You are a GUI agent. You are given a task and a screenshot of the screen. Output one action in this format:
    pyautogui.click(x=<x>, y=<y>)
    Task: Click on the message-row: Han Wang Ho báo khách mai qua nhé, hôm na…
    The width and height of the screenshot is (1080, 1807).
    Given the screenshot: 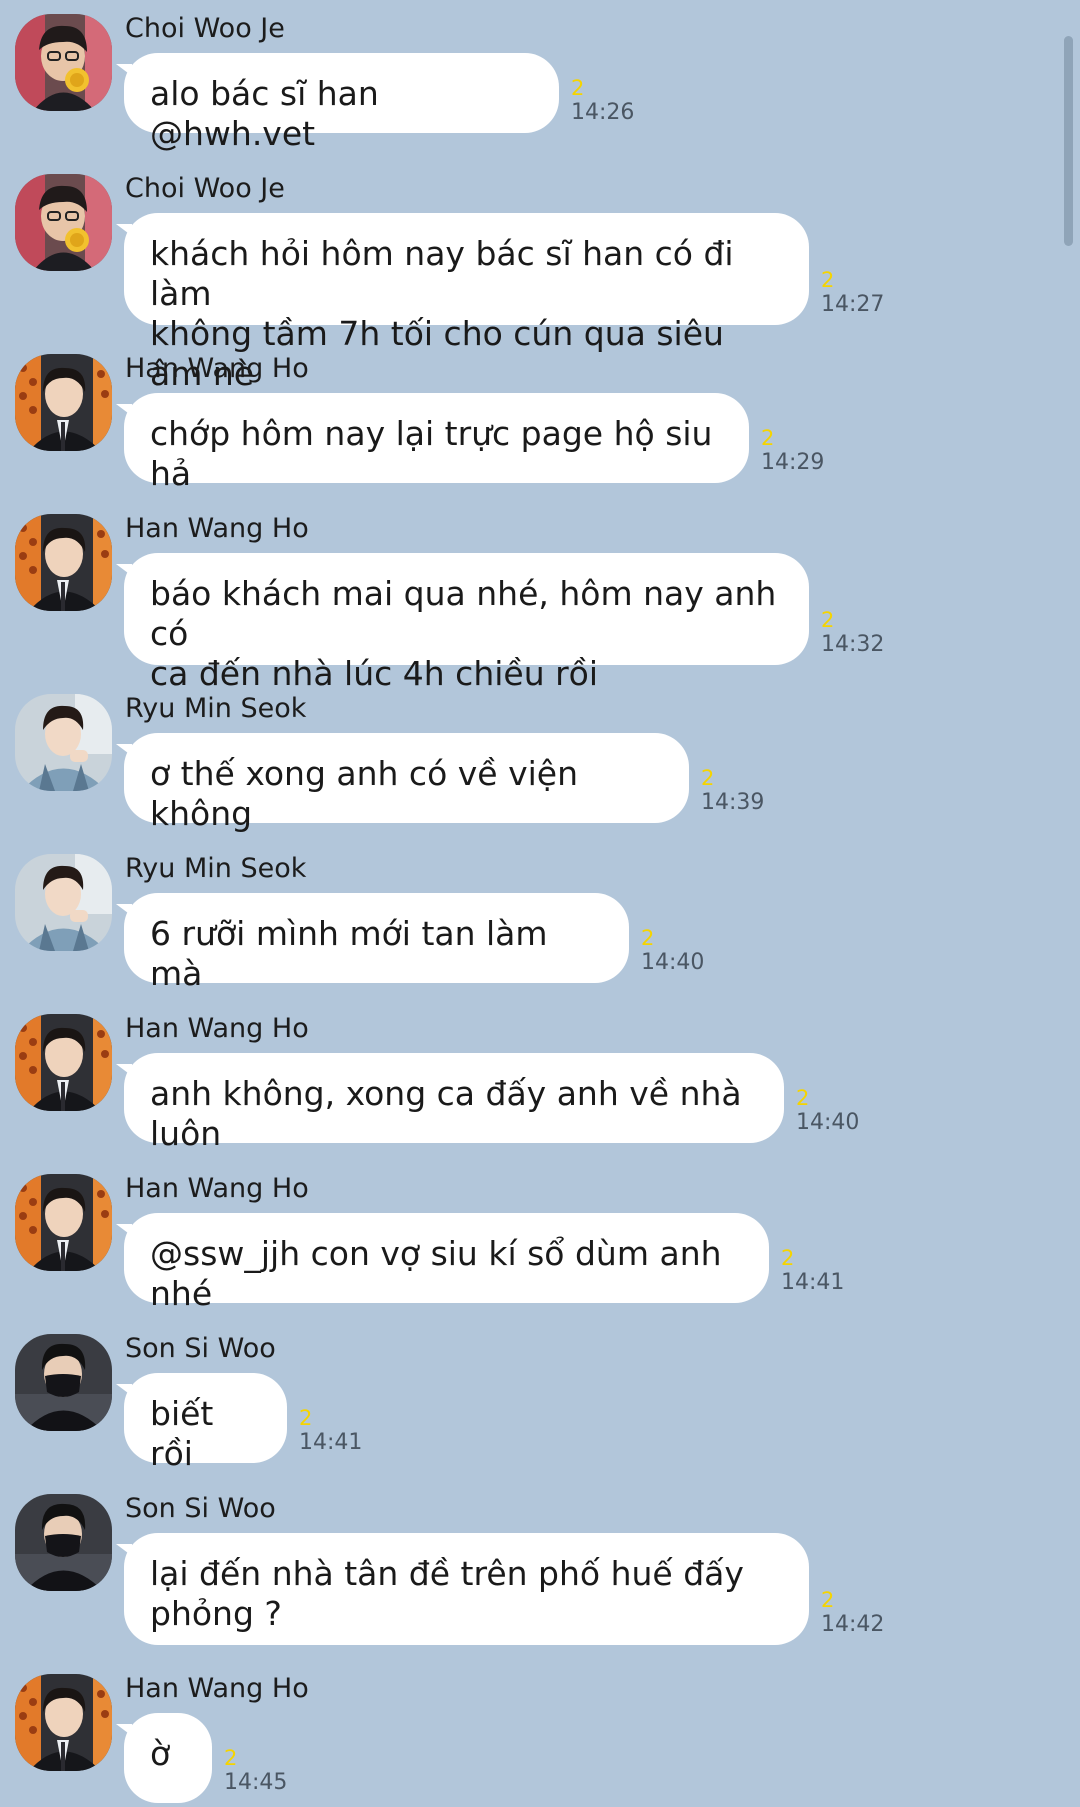 What is the action you would take?
    pyautogui.click(x=530, y=596)
    